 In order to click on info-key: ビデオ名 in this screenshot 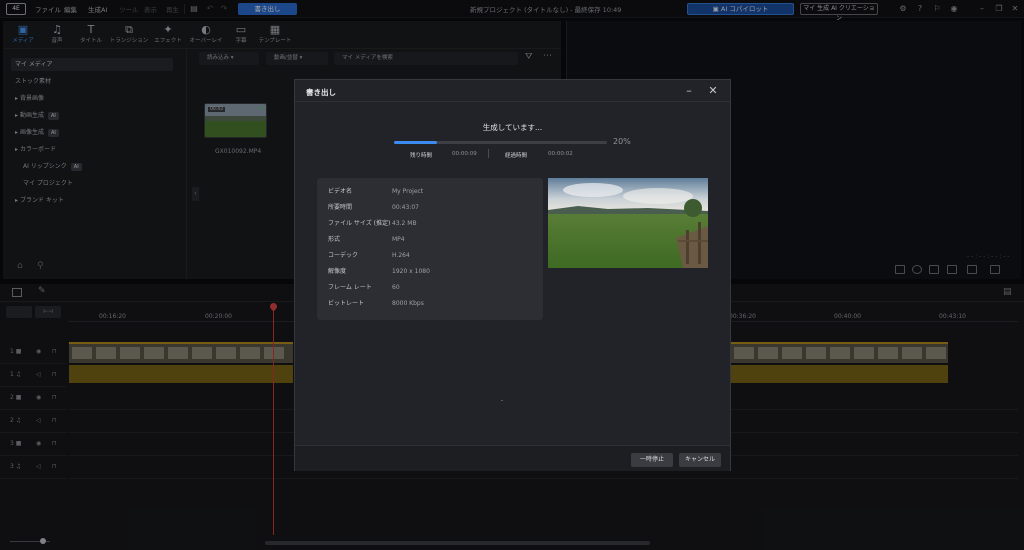, I will do `click(340, 191)`.